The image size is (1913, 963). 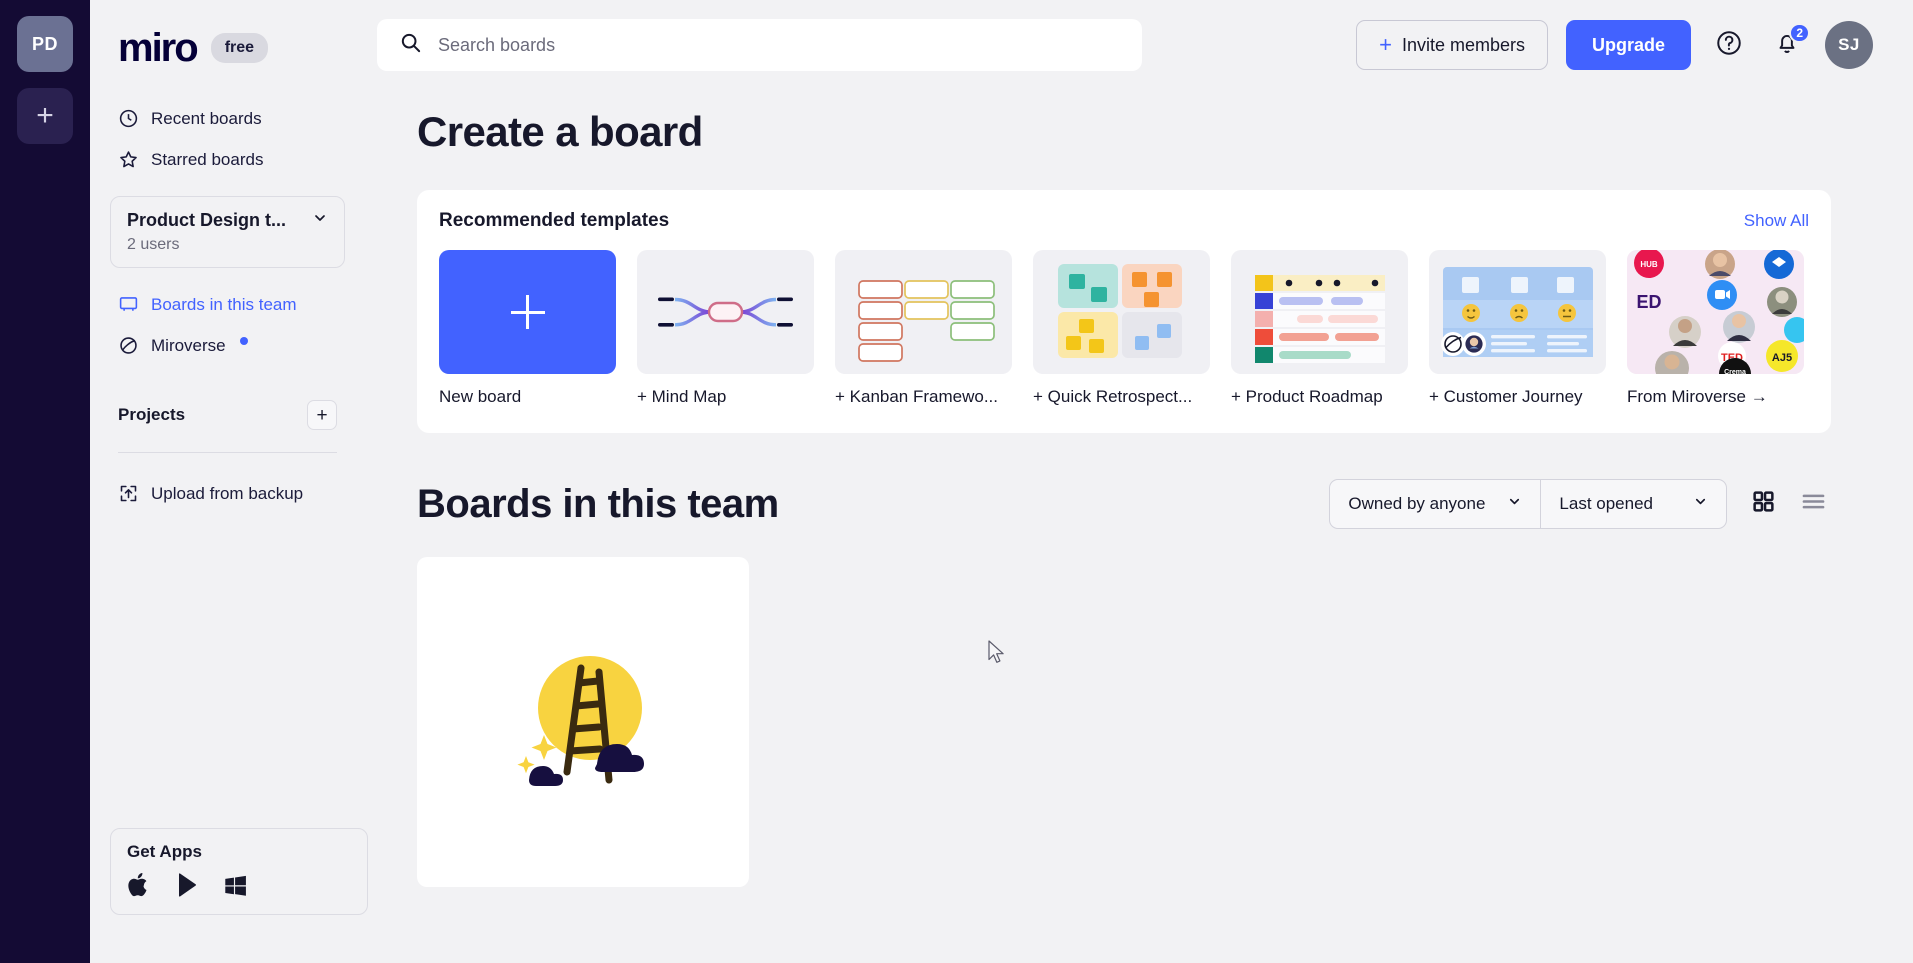 What do you see at coordinates (322, 415) in the screenshot?
I see `add-project-button: +` at bounding box center [322, 415].